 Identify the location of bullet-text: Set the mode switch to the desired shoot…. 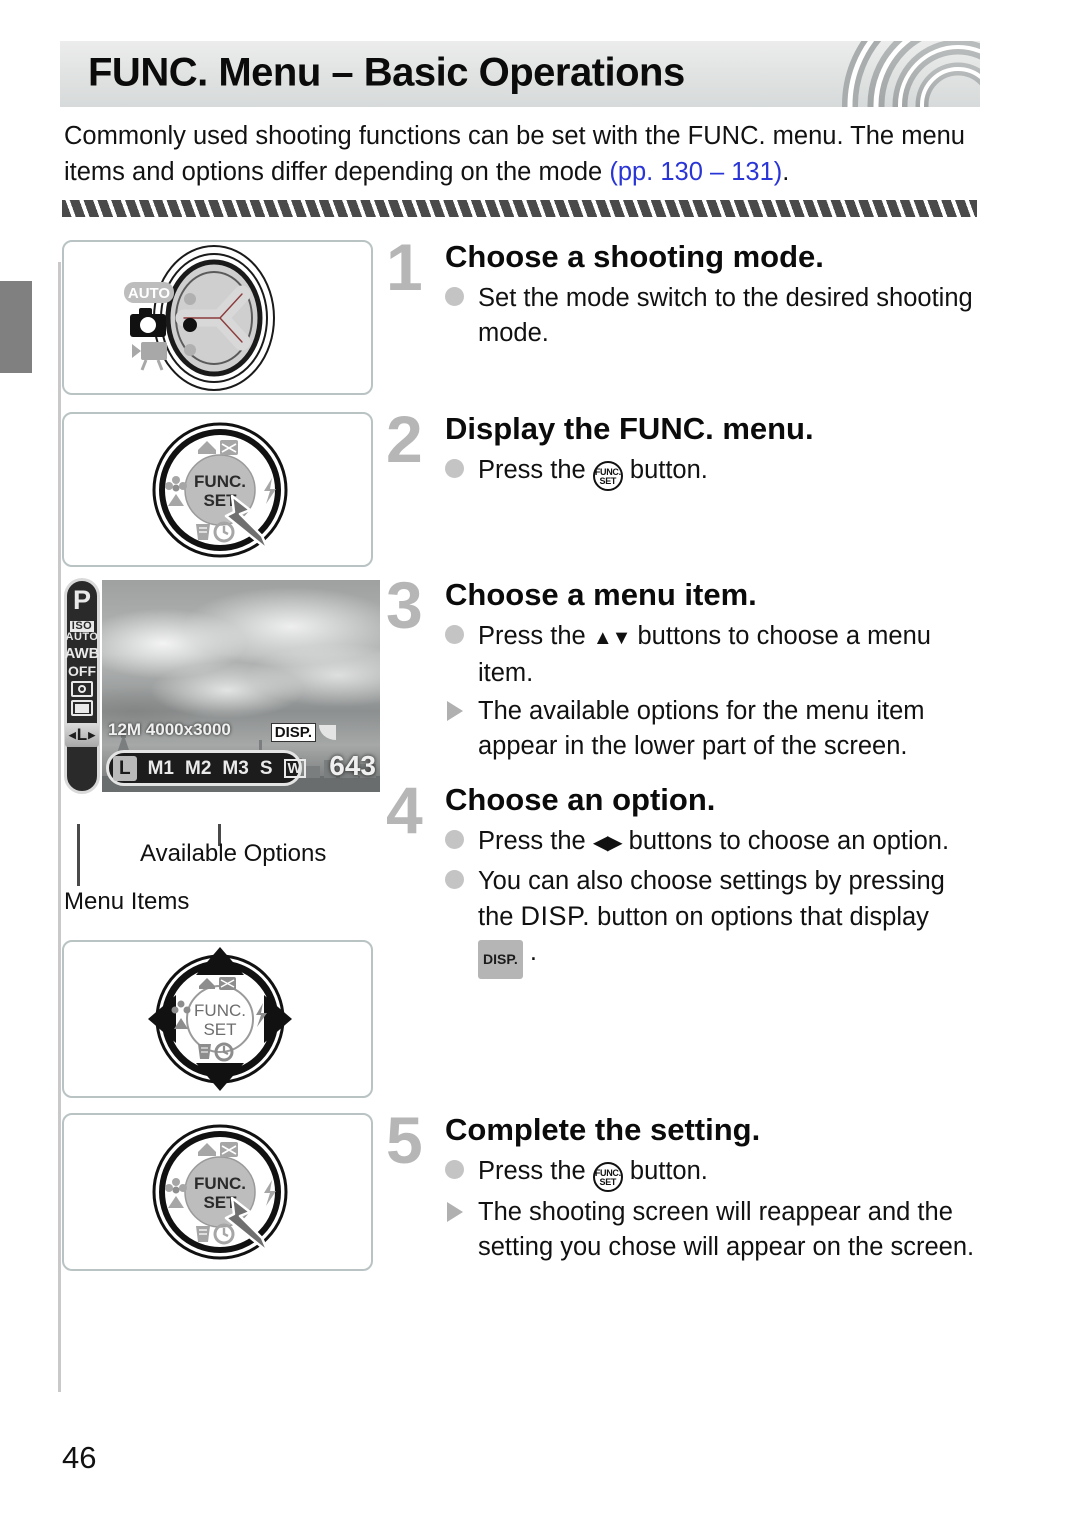
(725, 316).